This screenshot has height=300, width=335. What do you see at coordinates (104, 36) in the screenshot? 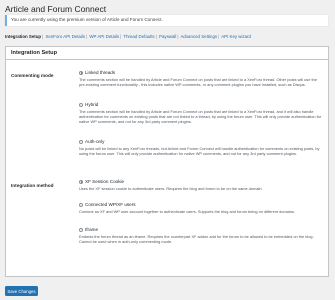
I see `tab-wp-api-details: WP API Details` at bounding box center [104, 36].